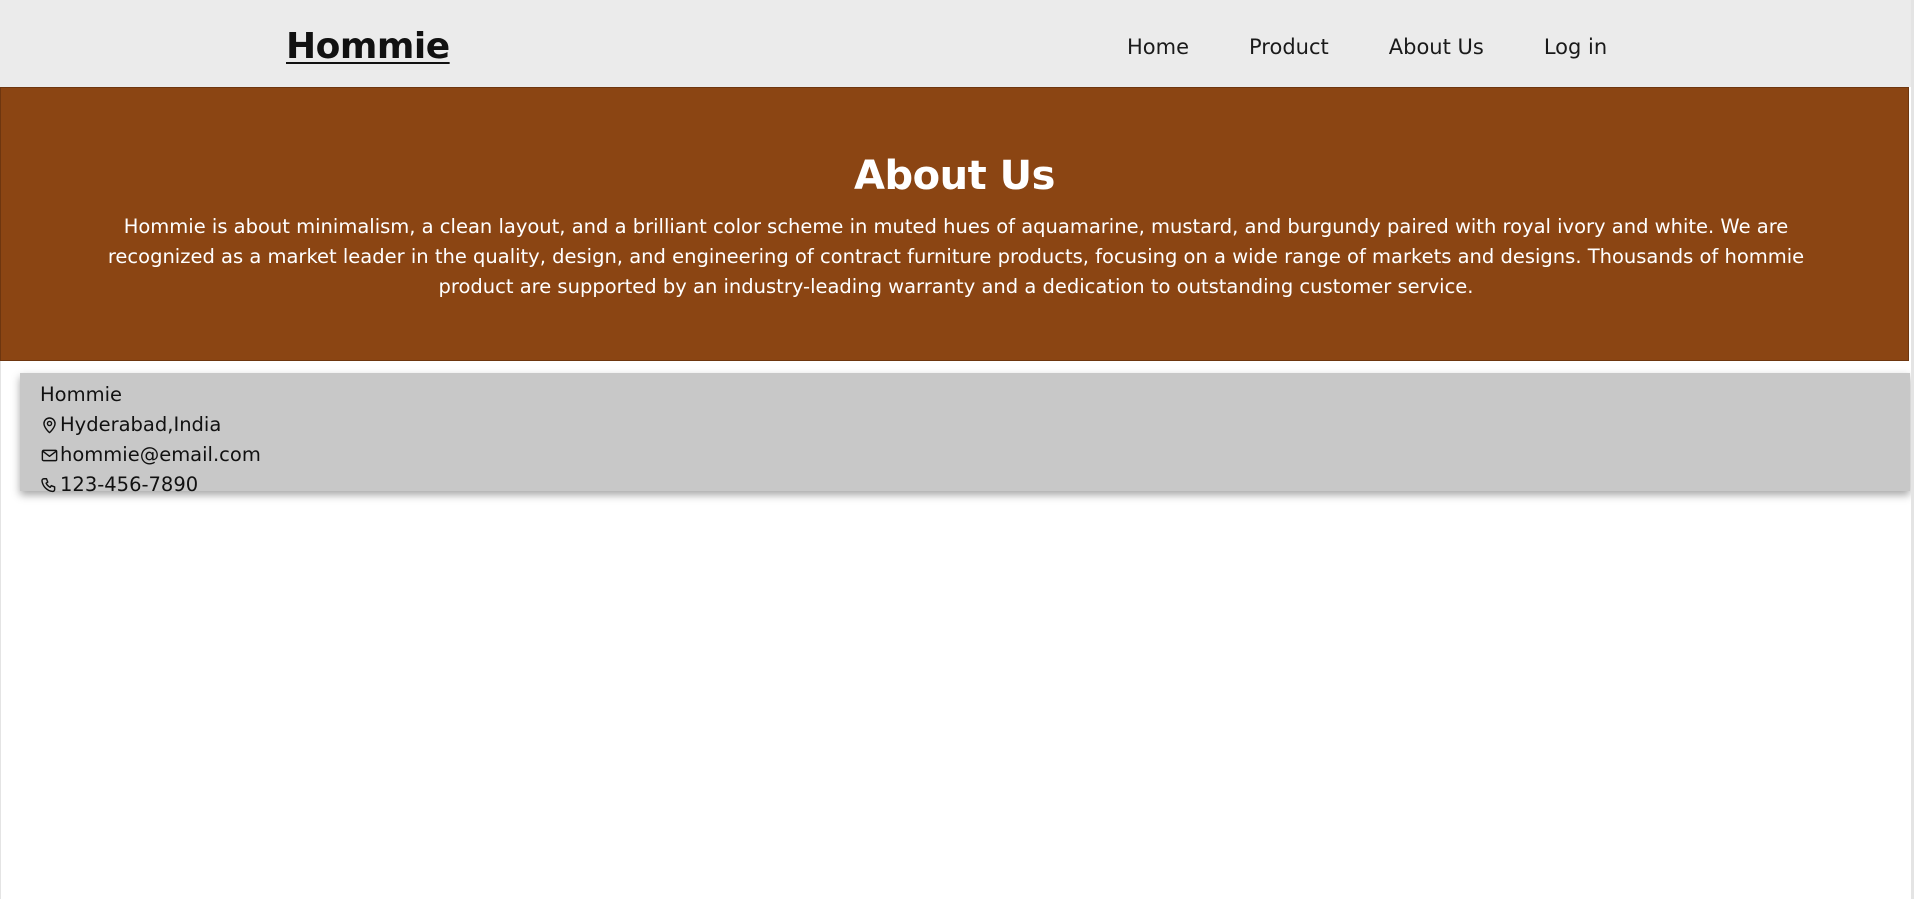  What do you see at coordinates (1289, 47) in the screenshot?
I see `nav-link-product: Product` at bounding box center [1289, 47].